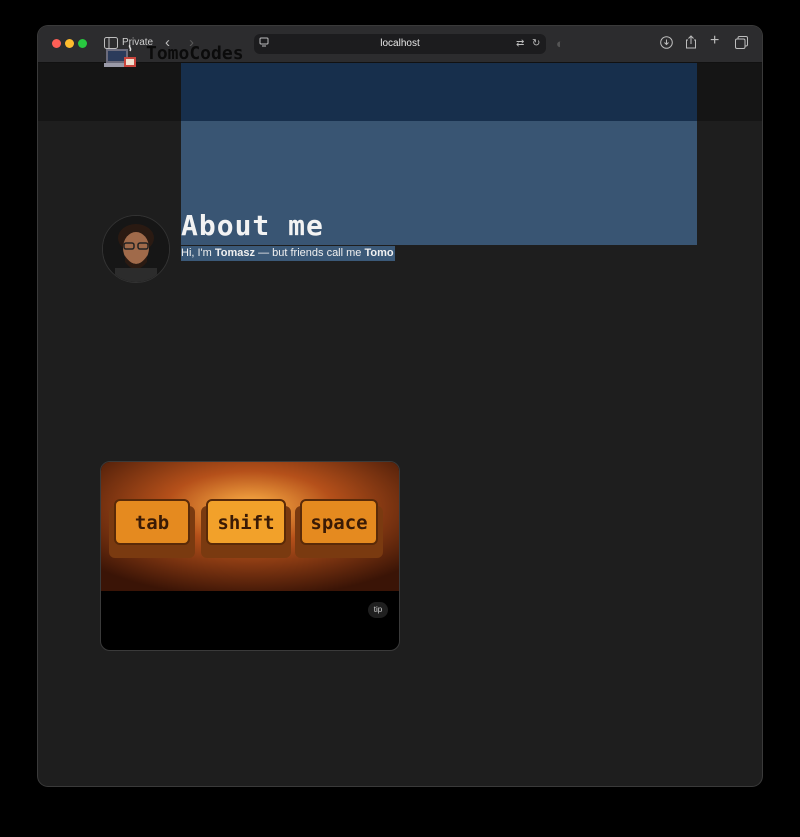  I want to click on key-tab: tab, so click(152, 523).